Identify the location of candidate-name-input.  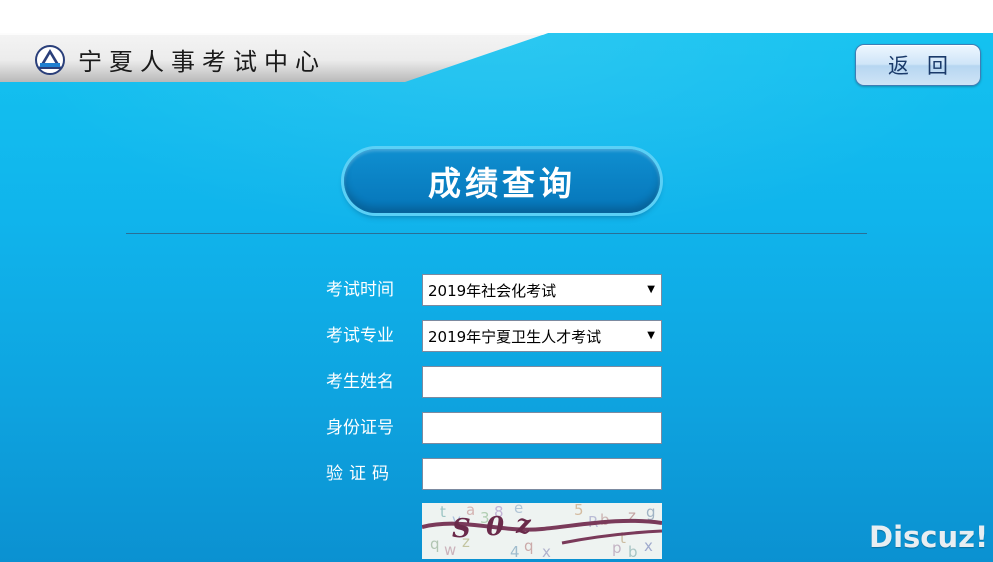
(542, 382).